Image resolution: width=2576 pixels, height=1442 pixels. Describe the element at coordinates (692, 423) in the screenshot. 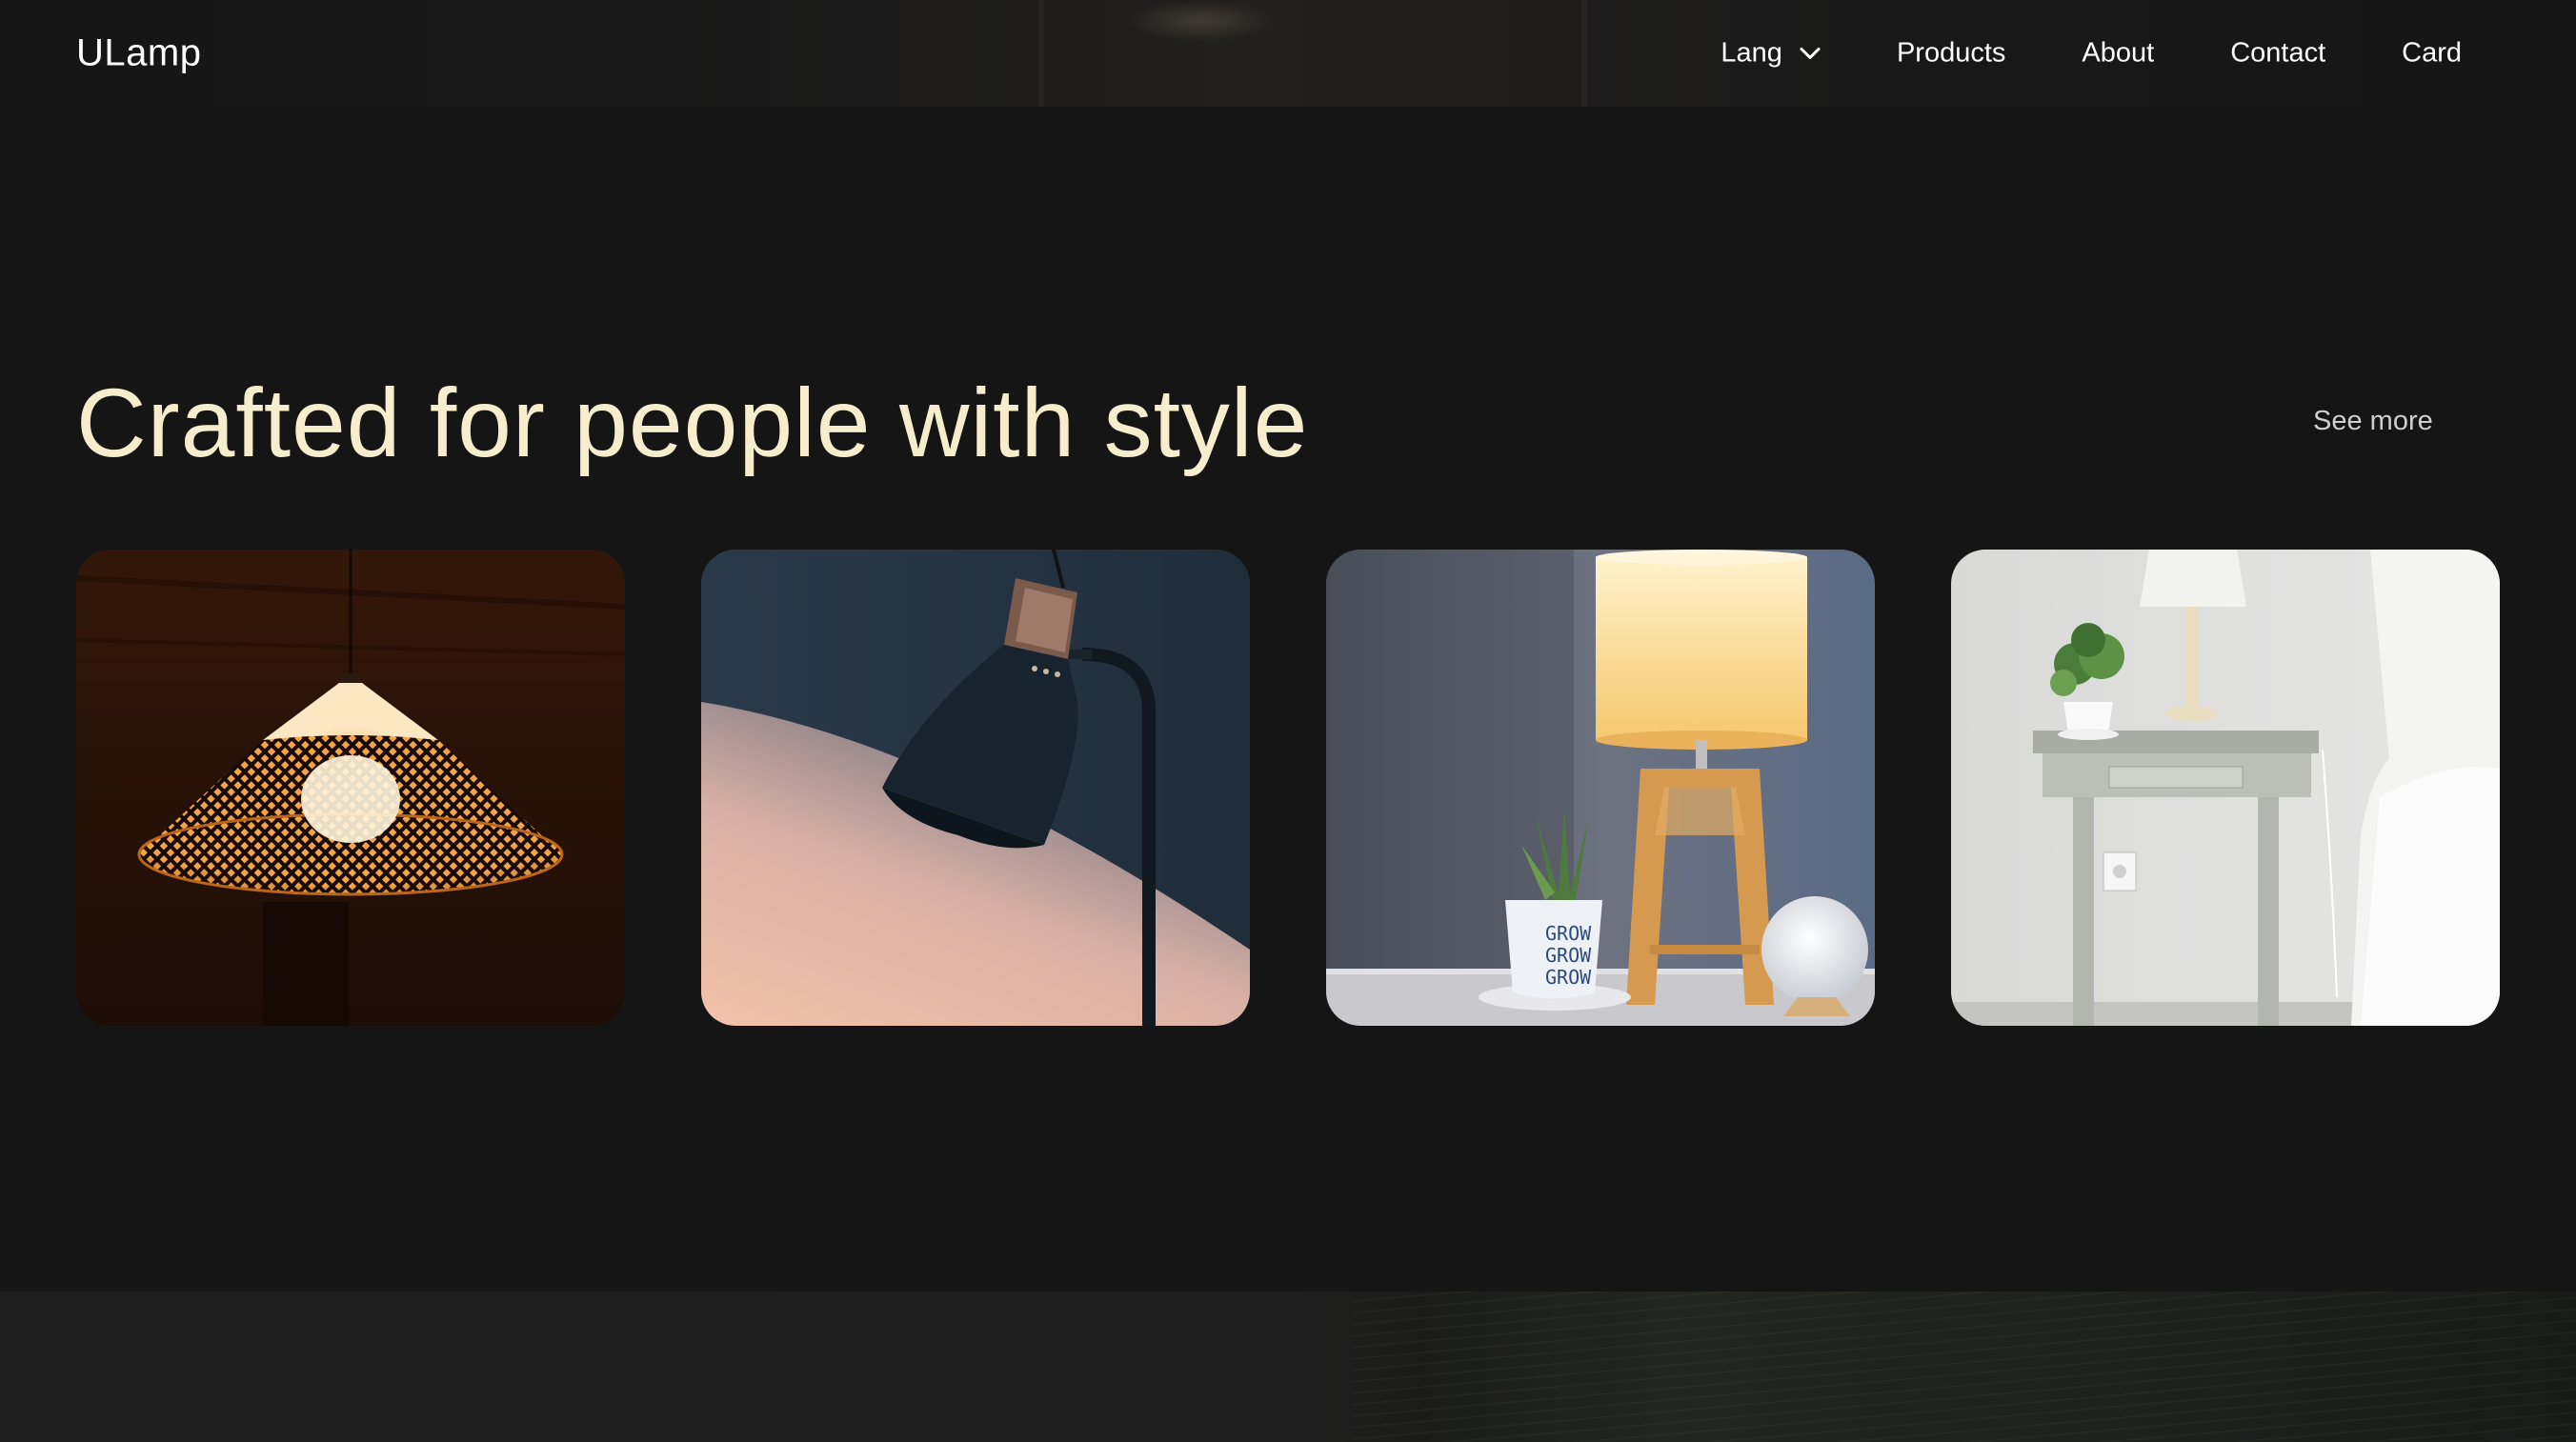

I see `page-title: Crafted for people with style` at that location.